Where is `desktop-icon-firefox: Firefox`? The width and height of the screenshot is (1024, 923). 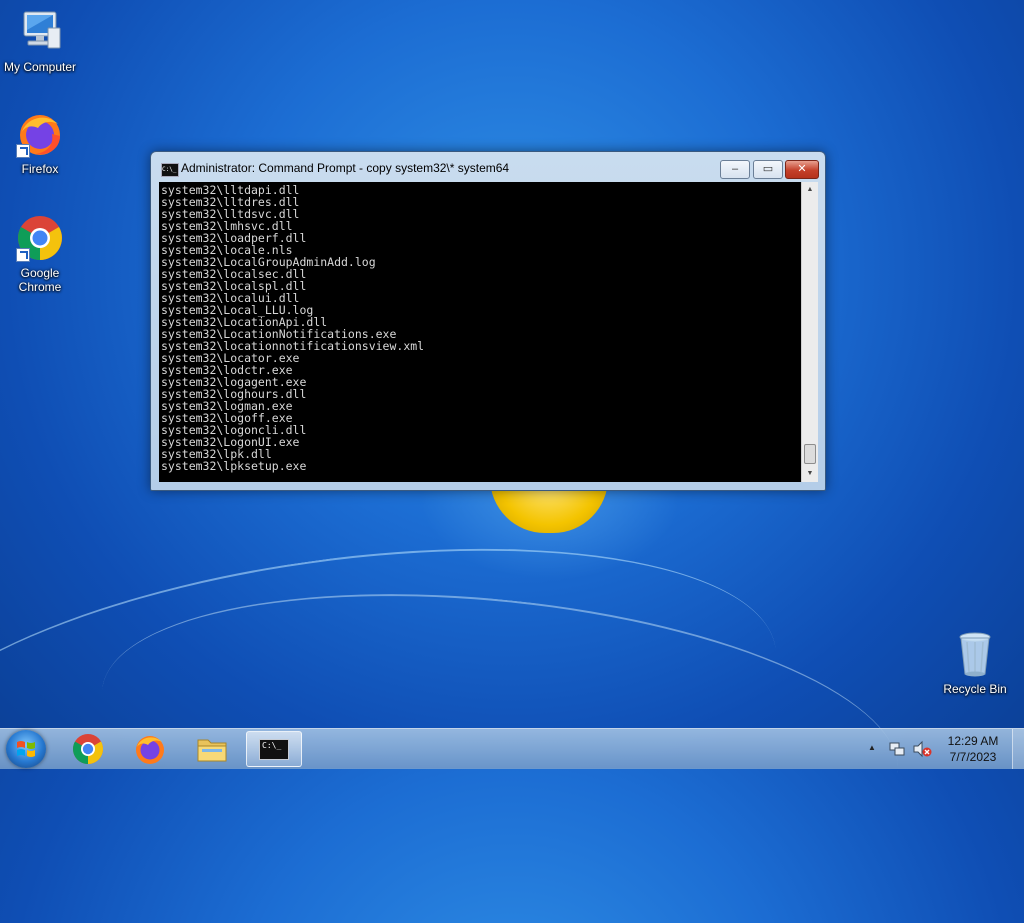 desktop-icon-firefox: Firefox is located at coordinates (40, 143).